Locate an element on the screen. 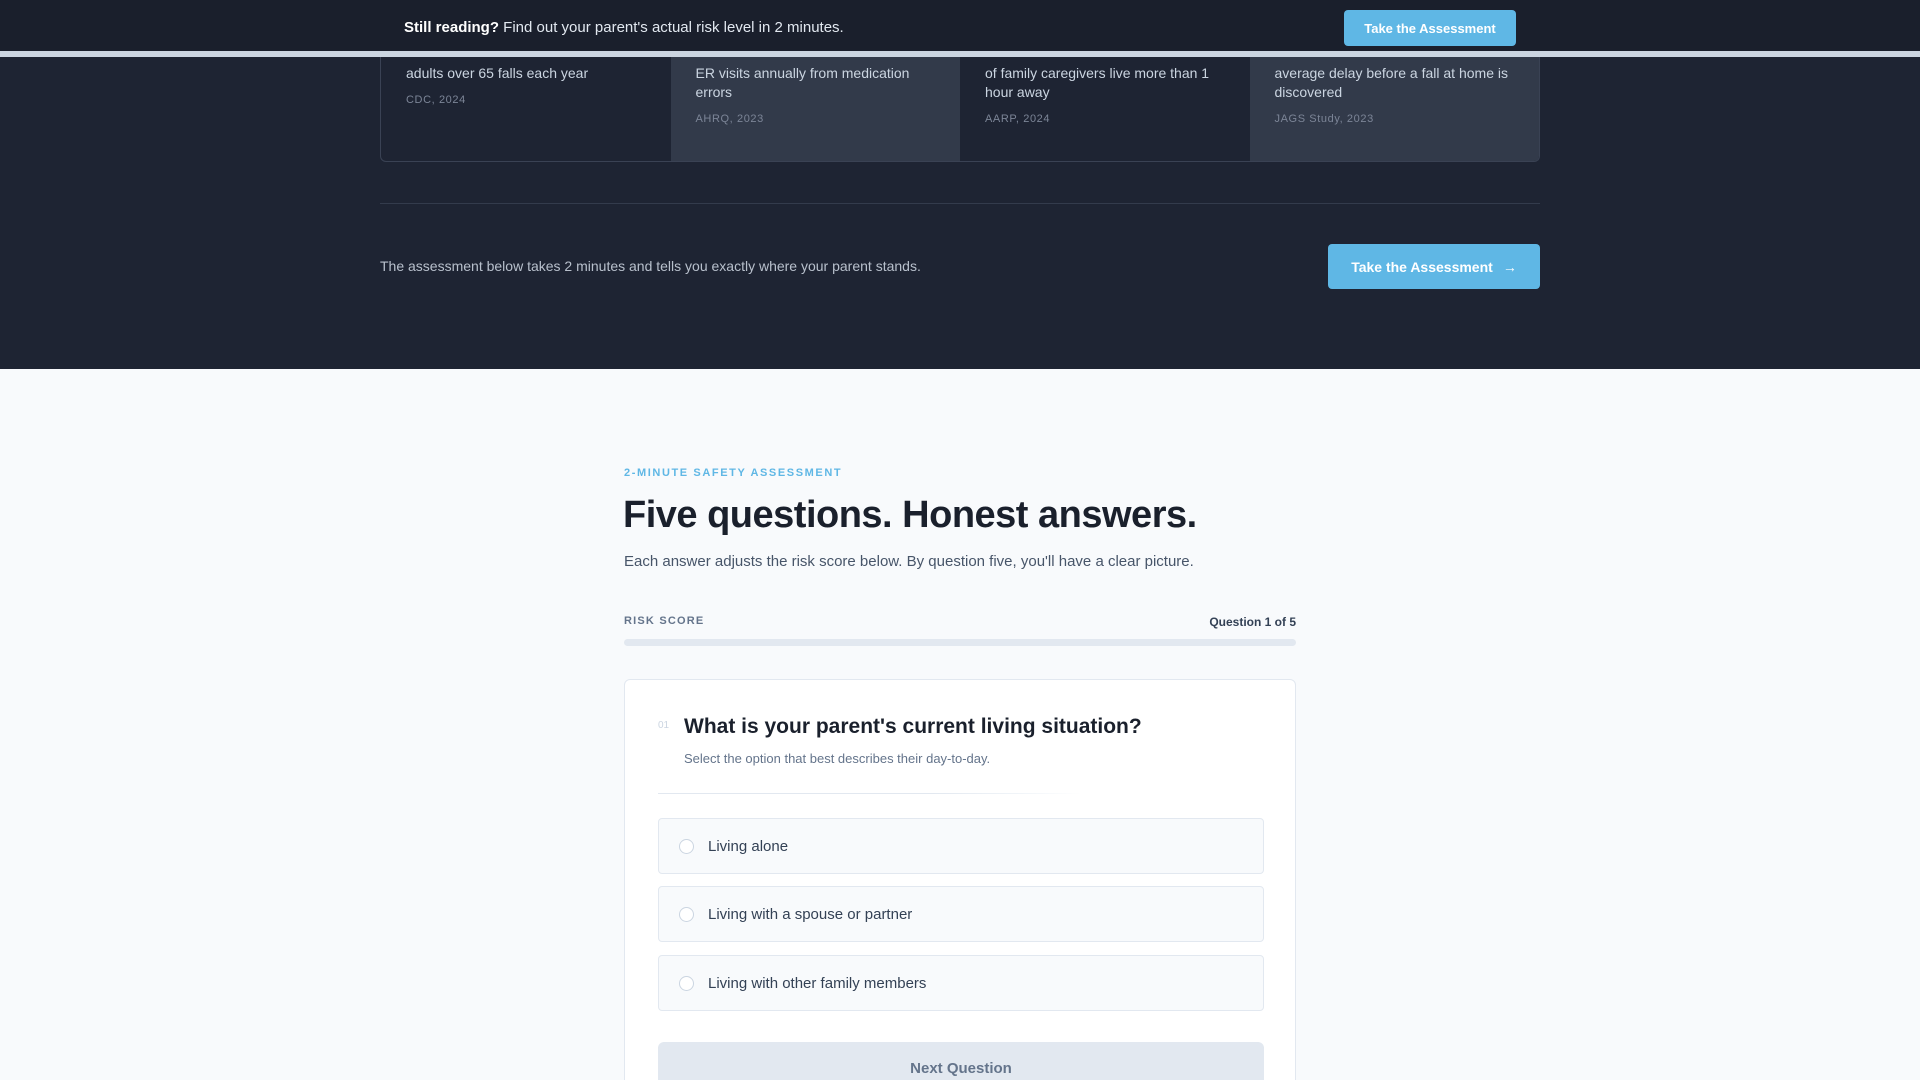 This screenshot has height=1080, width=1920. stat-description: adults over 65 falls each year is located at coordinates (497, 73).